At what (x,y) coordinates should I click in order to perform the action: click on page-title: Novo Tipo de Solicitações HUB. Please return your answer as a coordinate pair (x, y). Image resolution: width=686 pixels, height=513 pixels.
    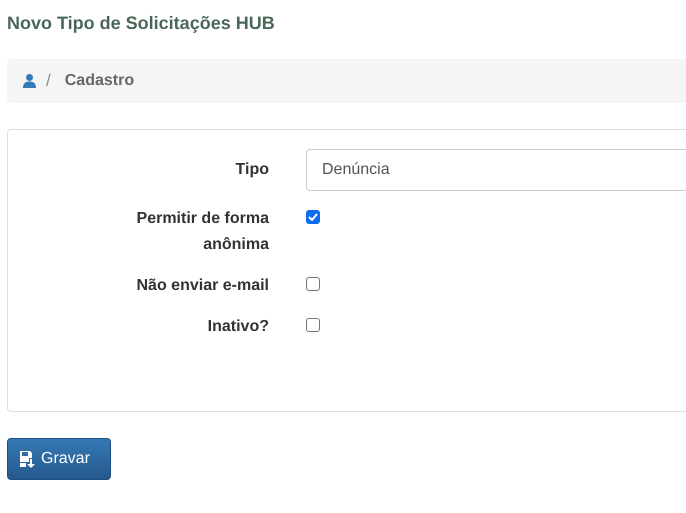
    Looking at the image, I should click on (141, 23).